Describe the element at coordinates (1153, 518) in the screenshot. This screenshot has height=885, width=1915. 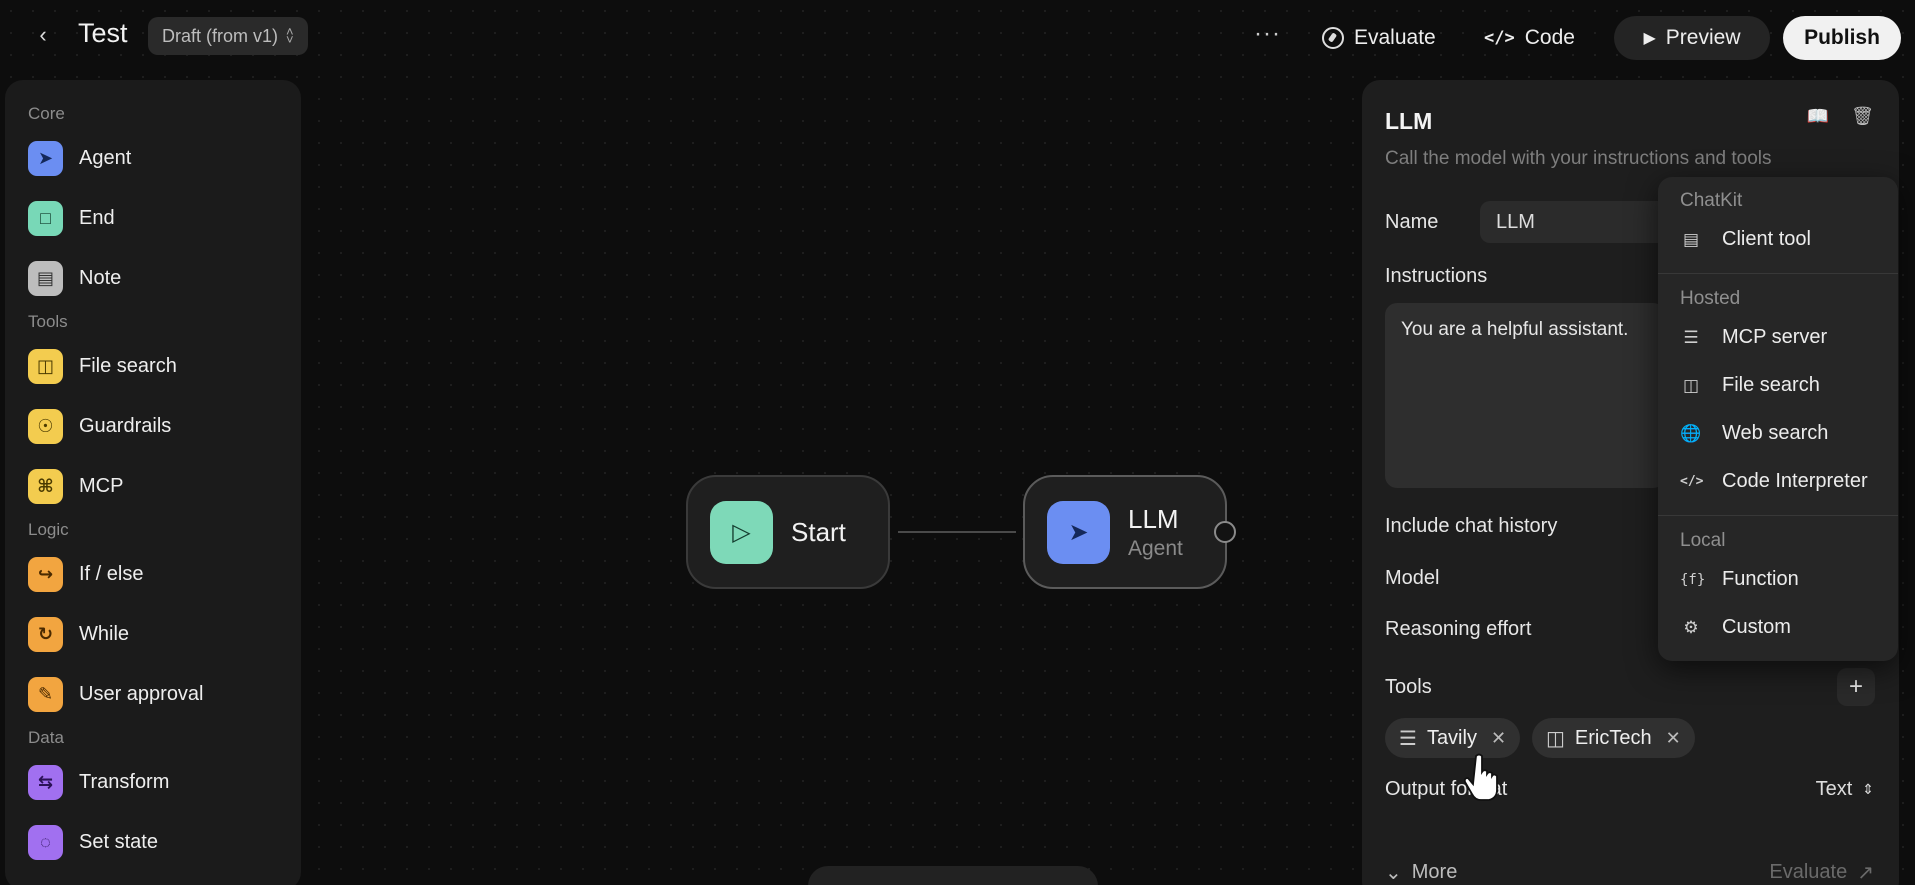
I see `node-label: LLM` at that location.